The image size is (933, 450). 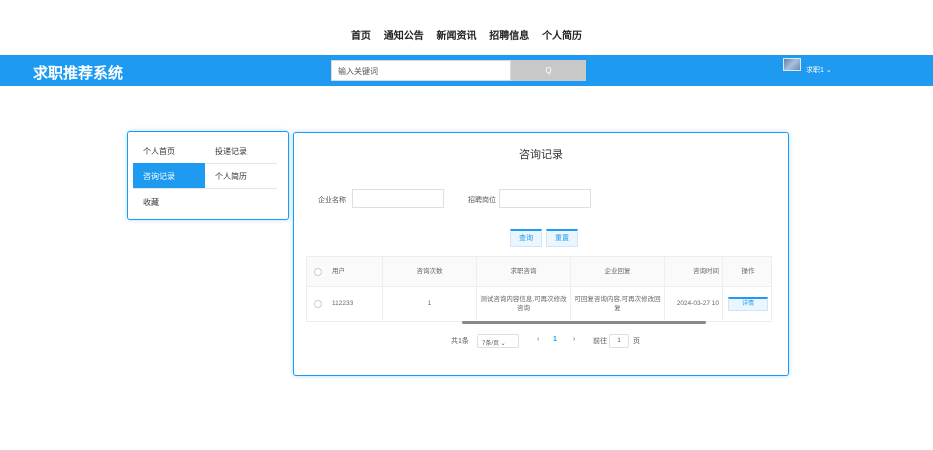 I want to click on sidebar-item-resume: 个人简历, so click(x=241, y=175).